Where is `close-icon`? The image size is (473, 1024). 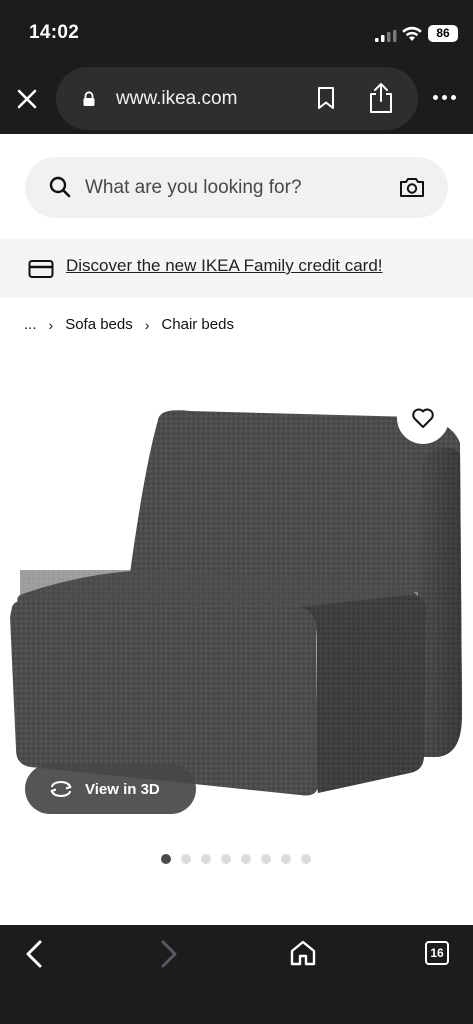
close-icon is located at coordinates (27, 99).